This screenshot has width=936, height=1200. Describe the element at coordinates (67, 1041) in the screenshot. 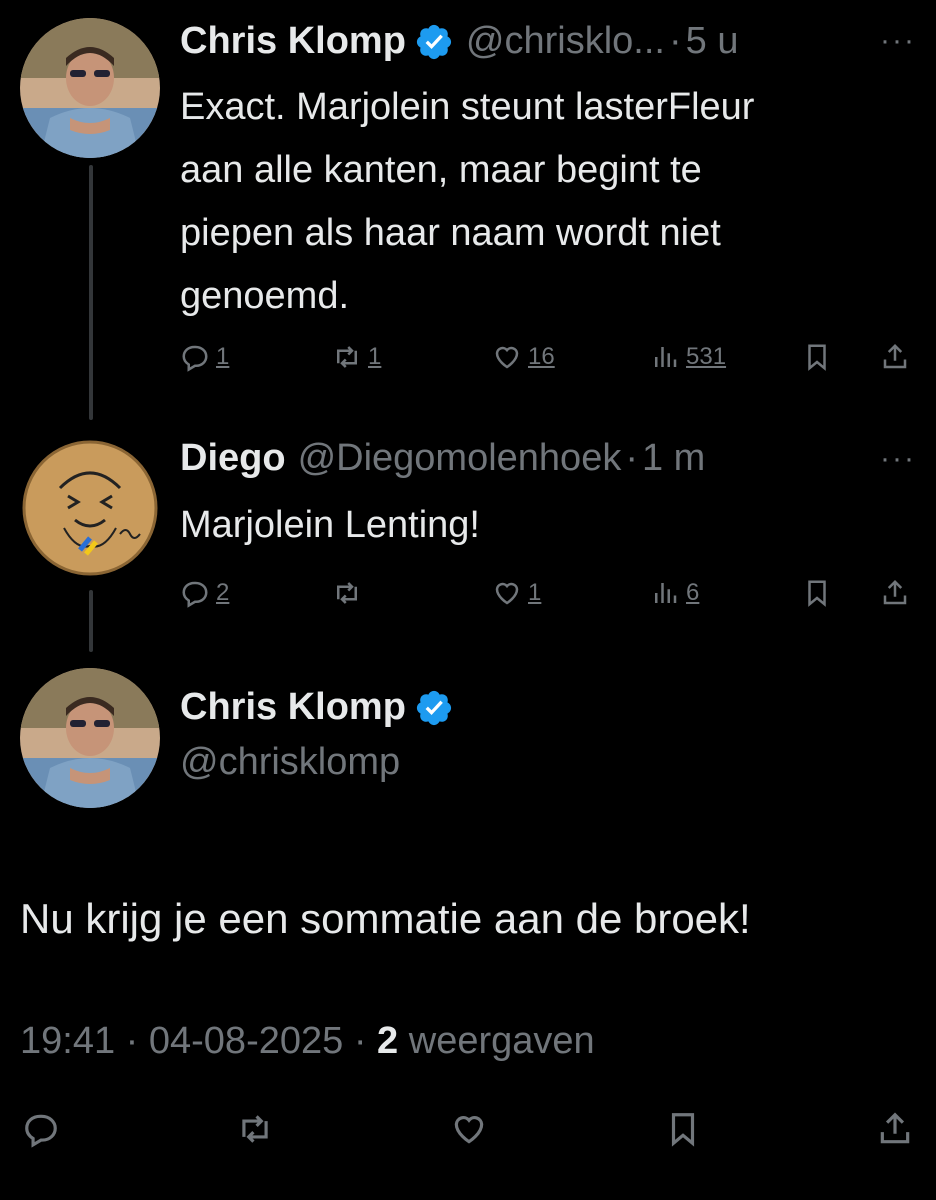

I see `tweet-time: 19:41` at that location.